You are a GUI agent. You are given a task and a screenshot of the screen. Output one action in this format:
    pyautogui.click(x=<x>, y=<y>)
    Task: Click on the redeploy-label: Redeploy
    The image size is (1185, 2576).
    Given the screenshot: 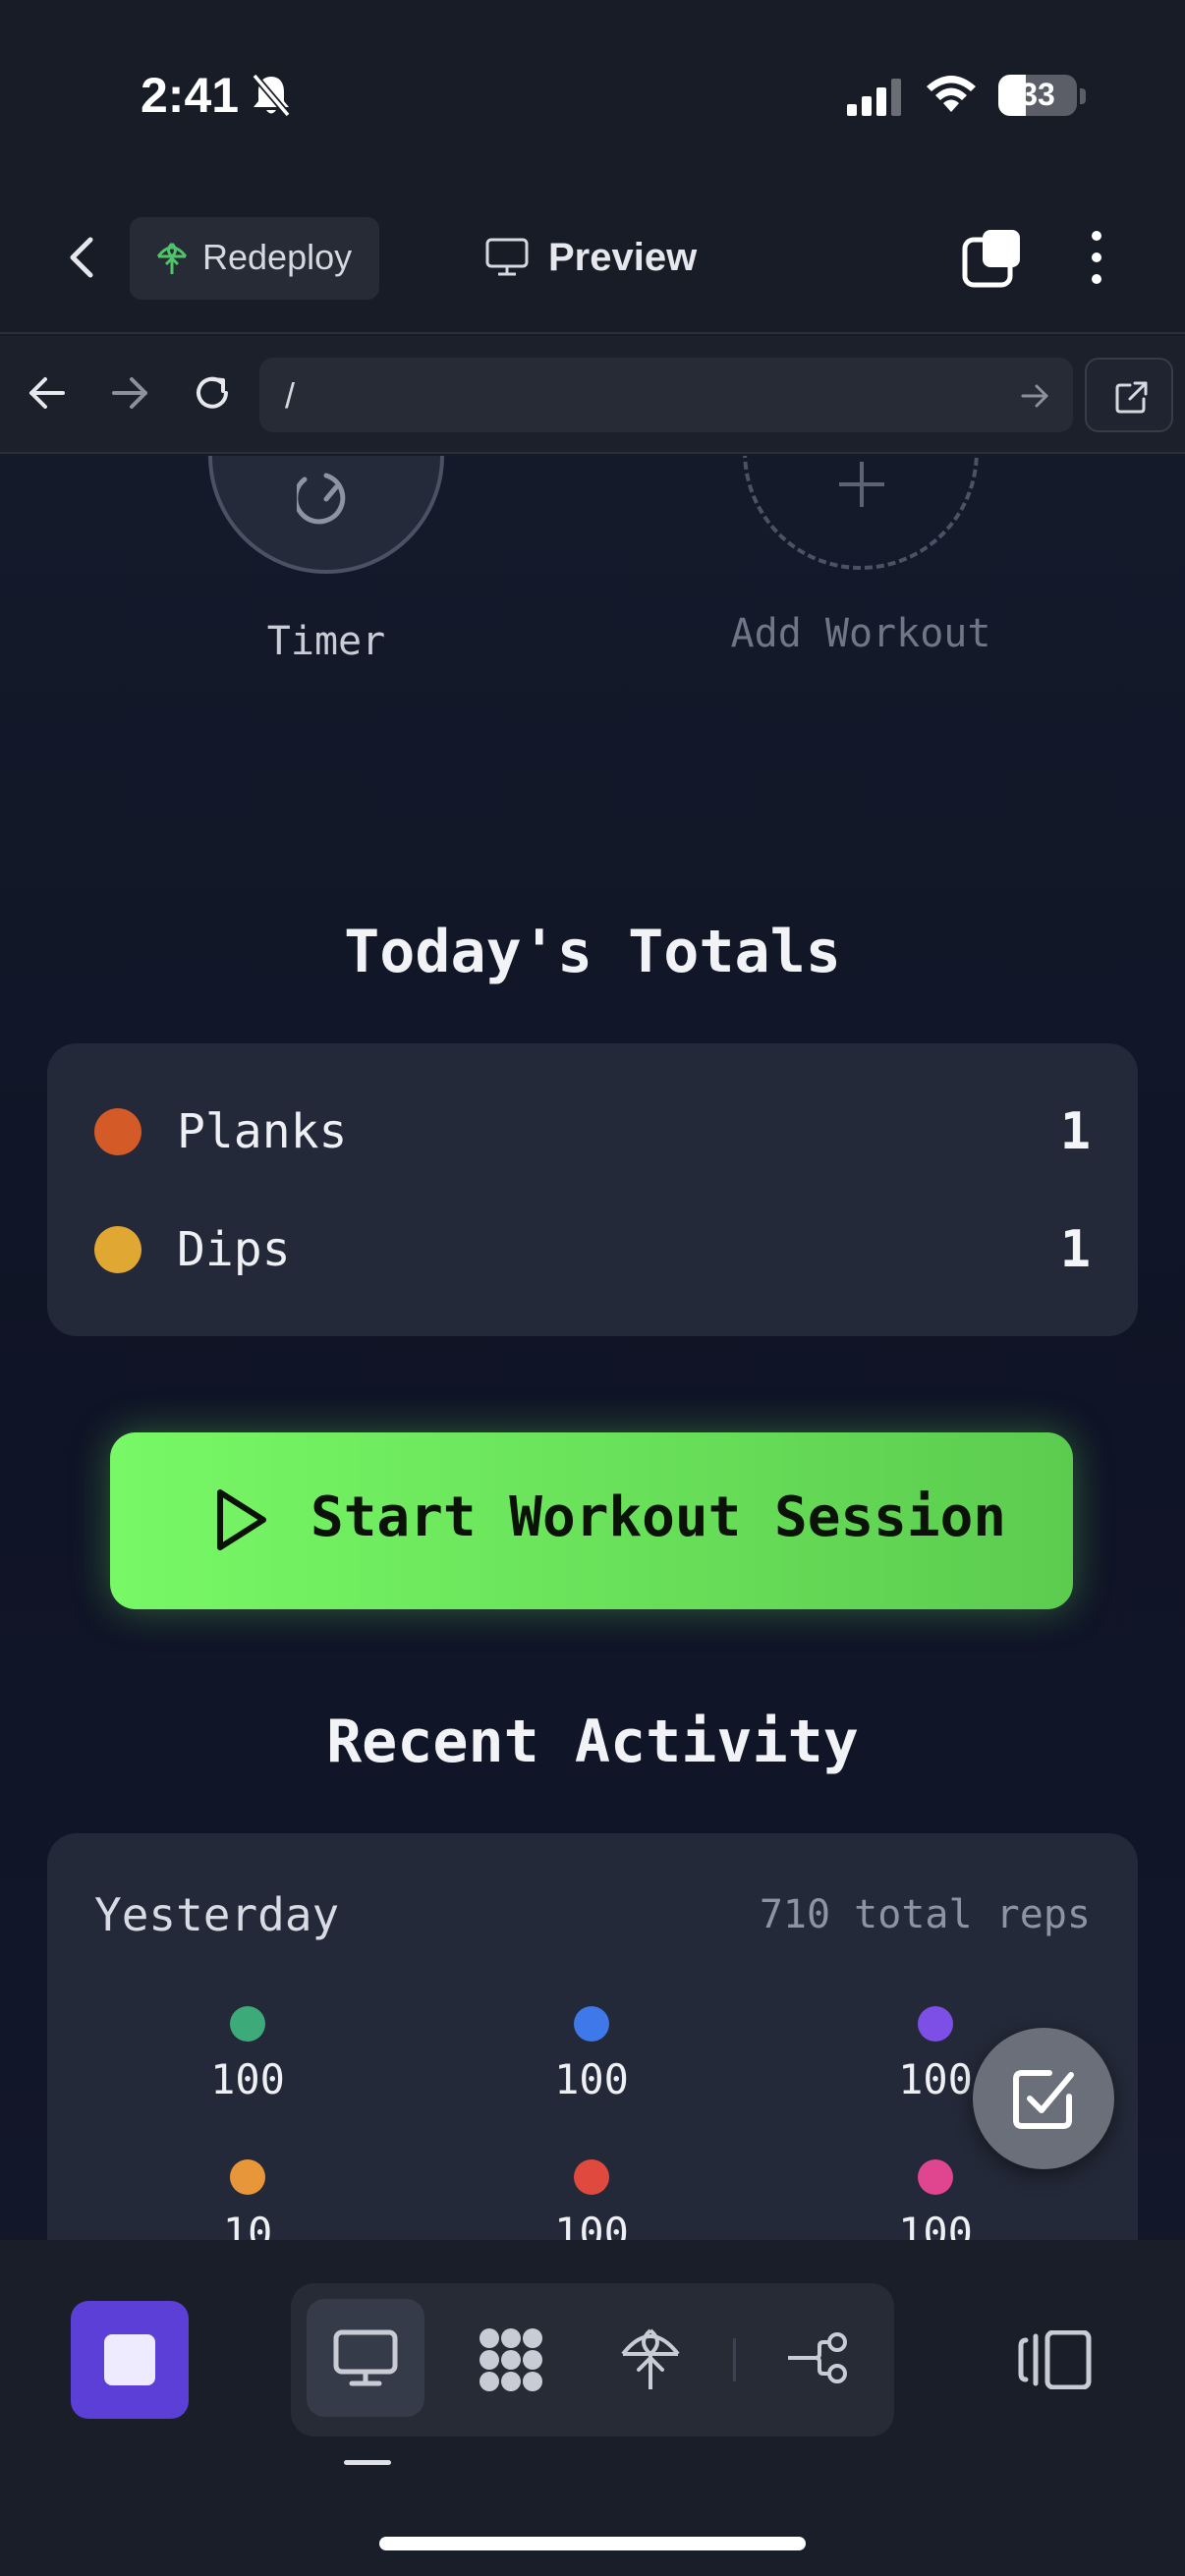 What is the action you would take?
    pyautogui.click(x=278, y=257)
    